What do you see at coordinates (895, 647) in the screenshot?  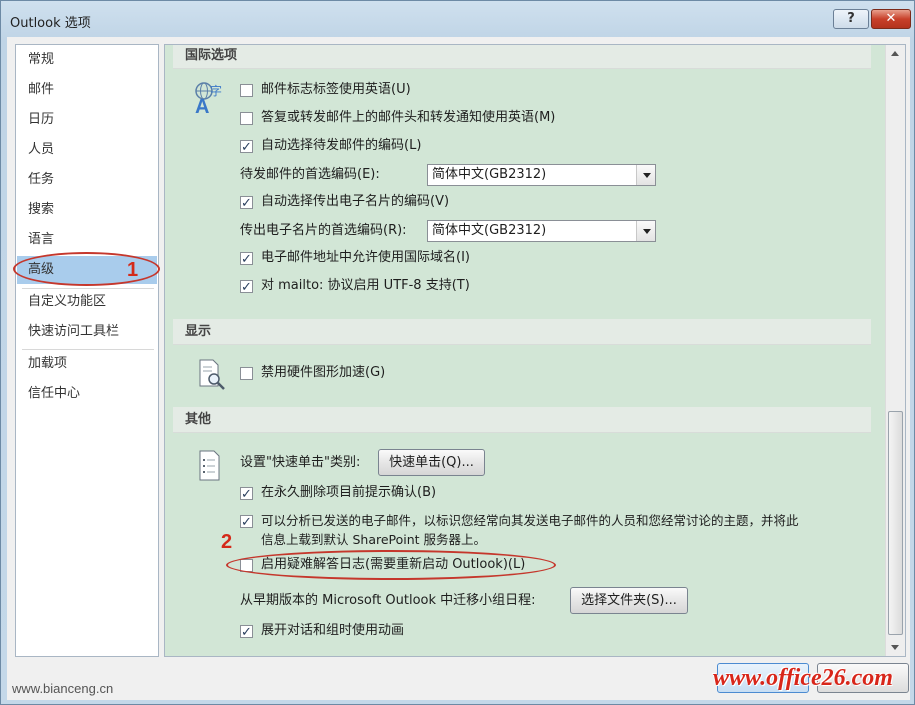 I see `scroll-down-icon` at bounding box center [895, 647].